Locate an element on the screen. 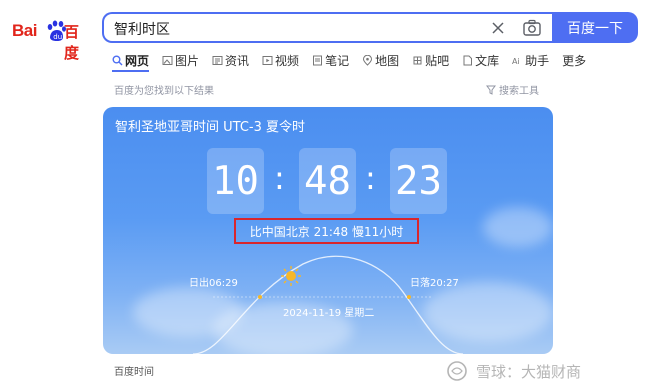 This screenshot has height=389, width=655. sunset-time: 日落20:27 is located at coordinates (434, 283).